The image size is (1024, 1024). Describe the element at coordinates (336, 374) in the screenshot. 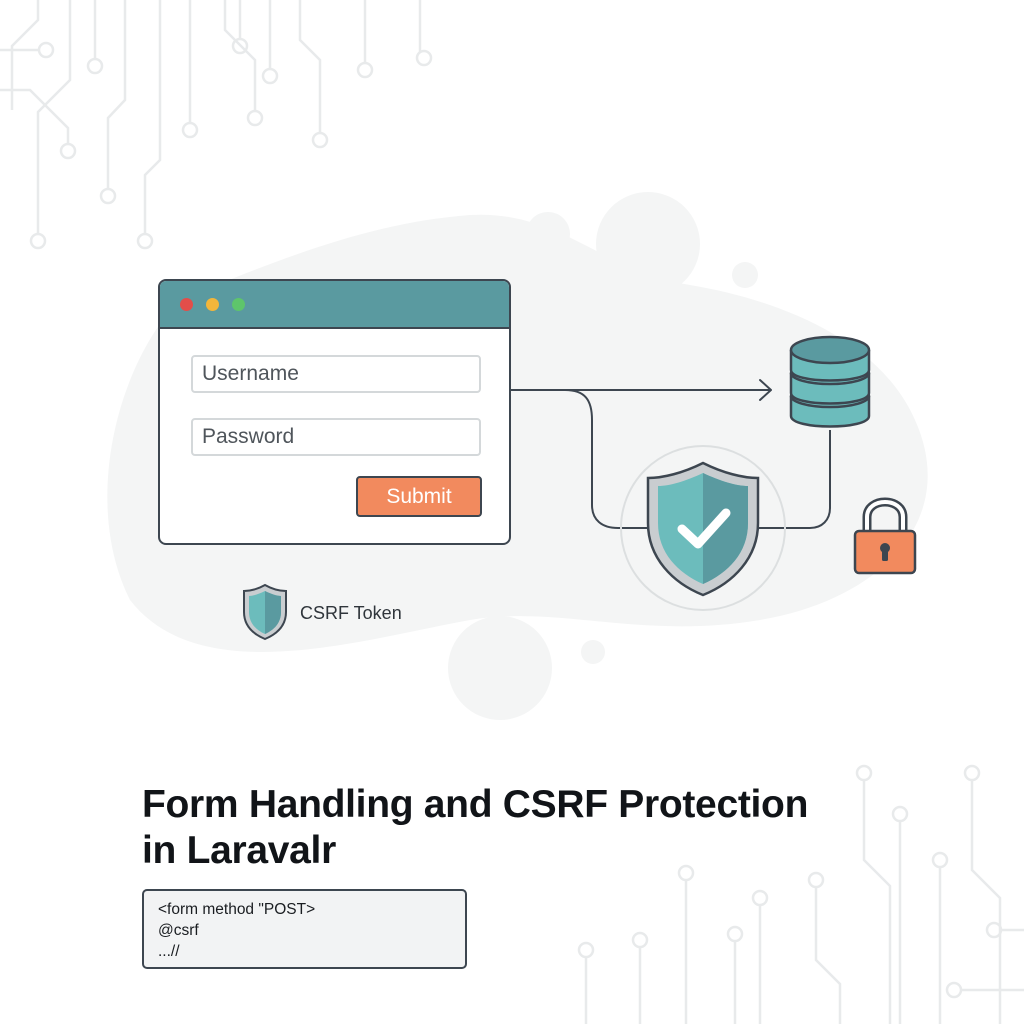

I see `username-input` at that location.